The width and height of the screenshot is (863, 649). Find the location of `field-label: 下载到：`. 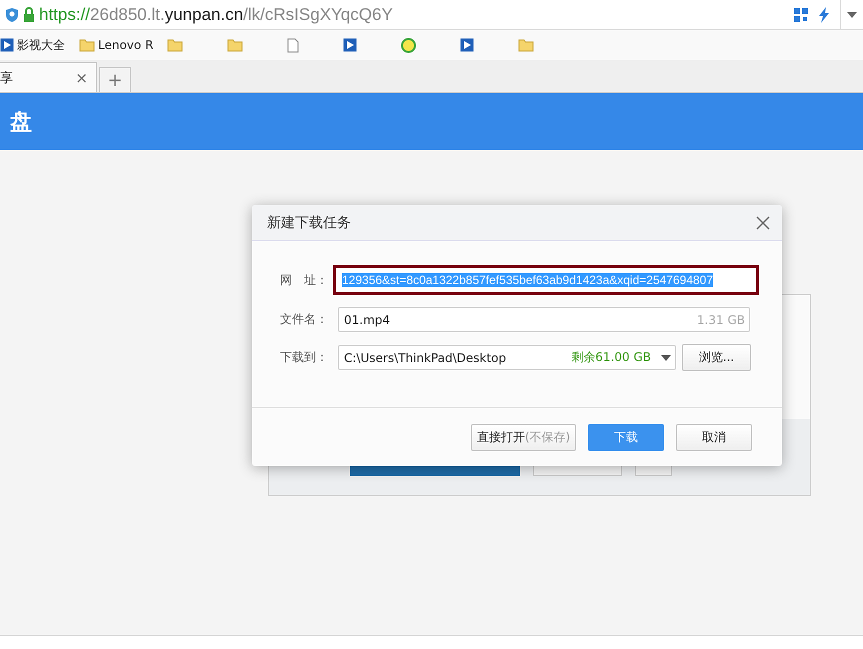

field-label: 下载到： is located at coordinates (304, 357).